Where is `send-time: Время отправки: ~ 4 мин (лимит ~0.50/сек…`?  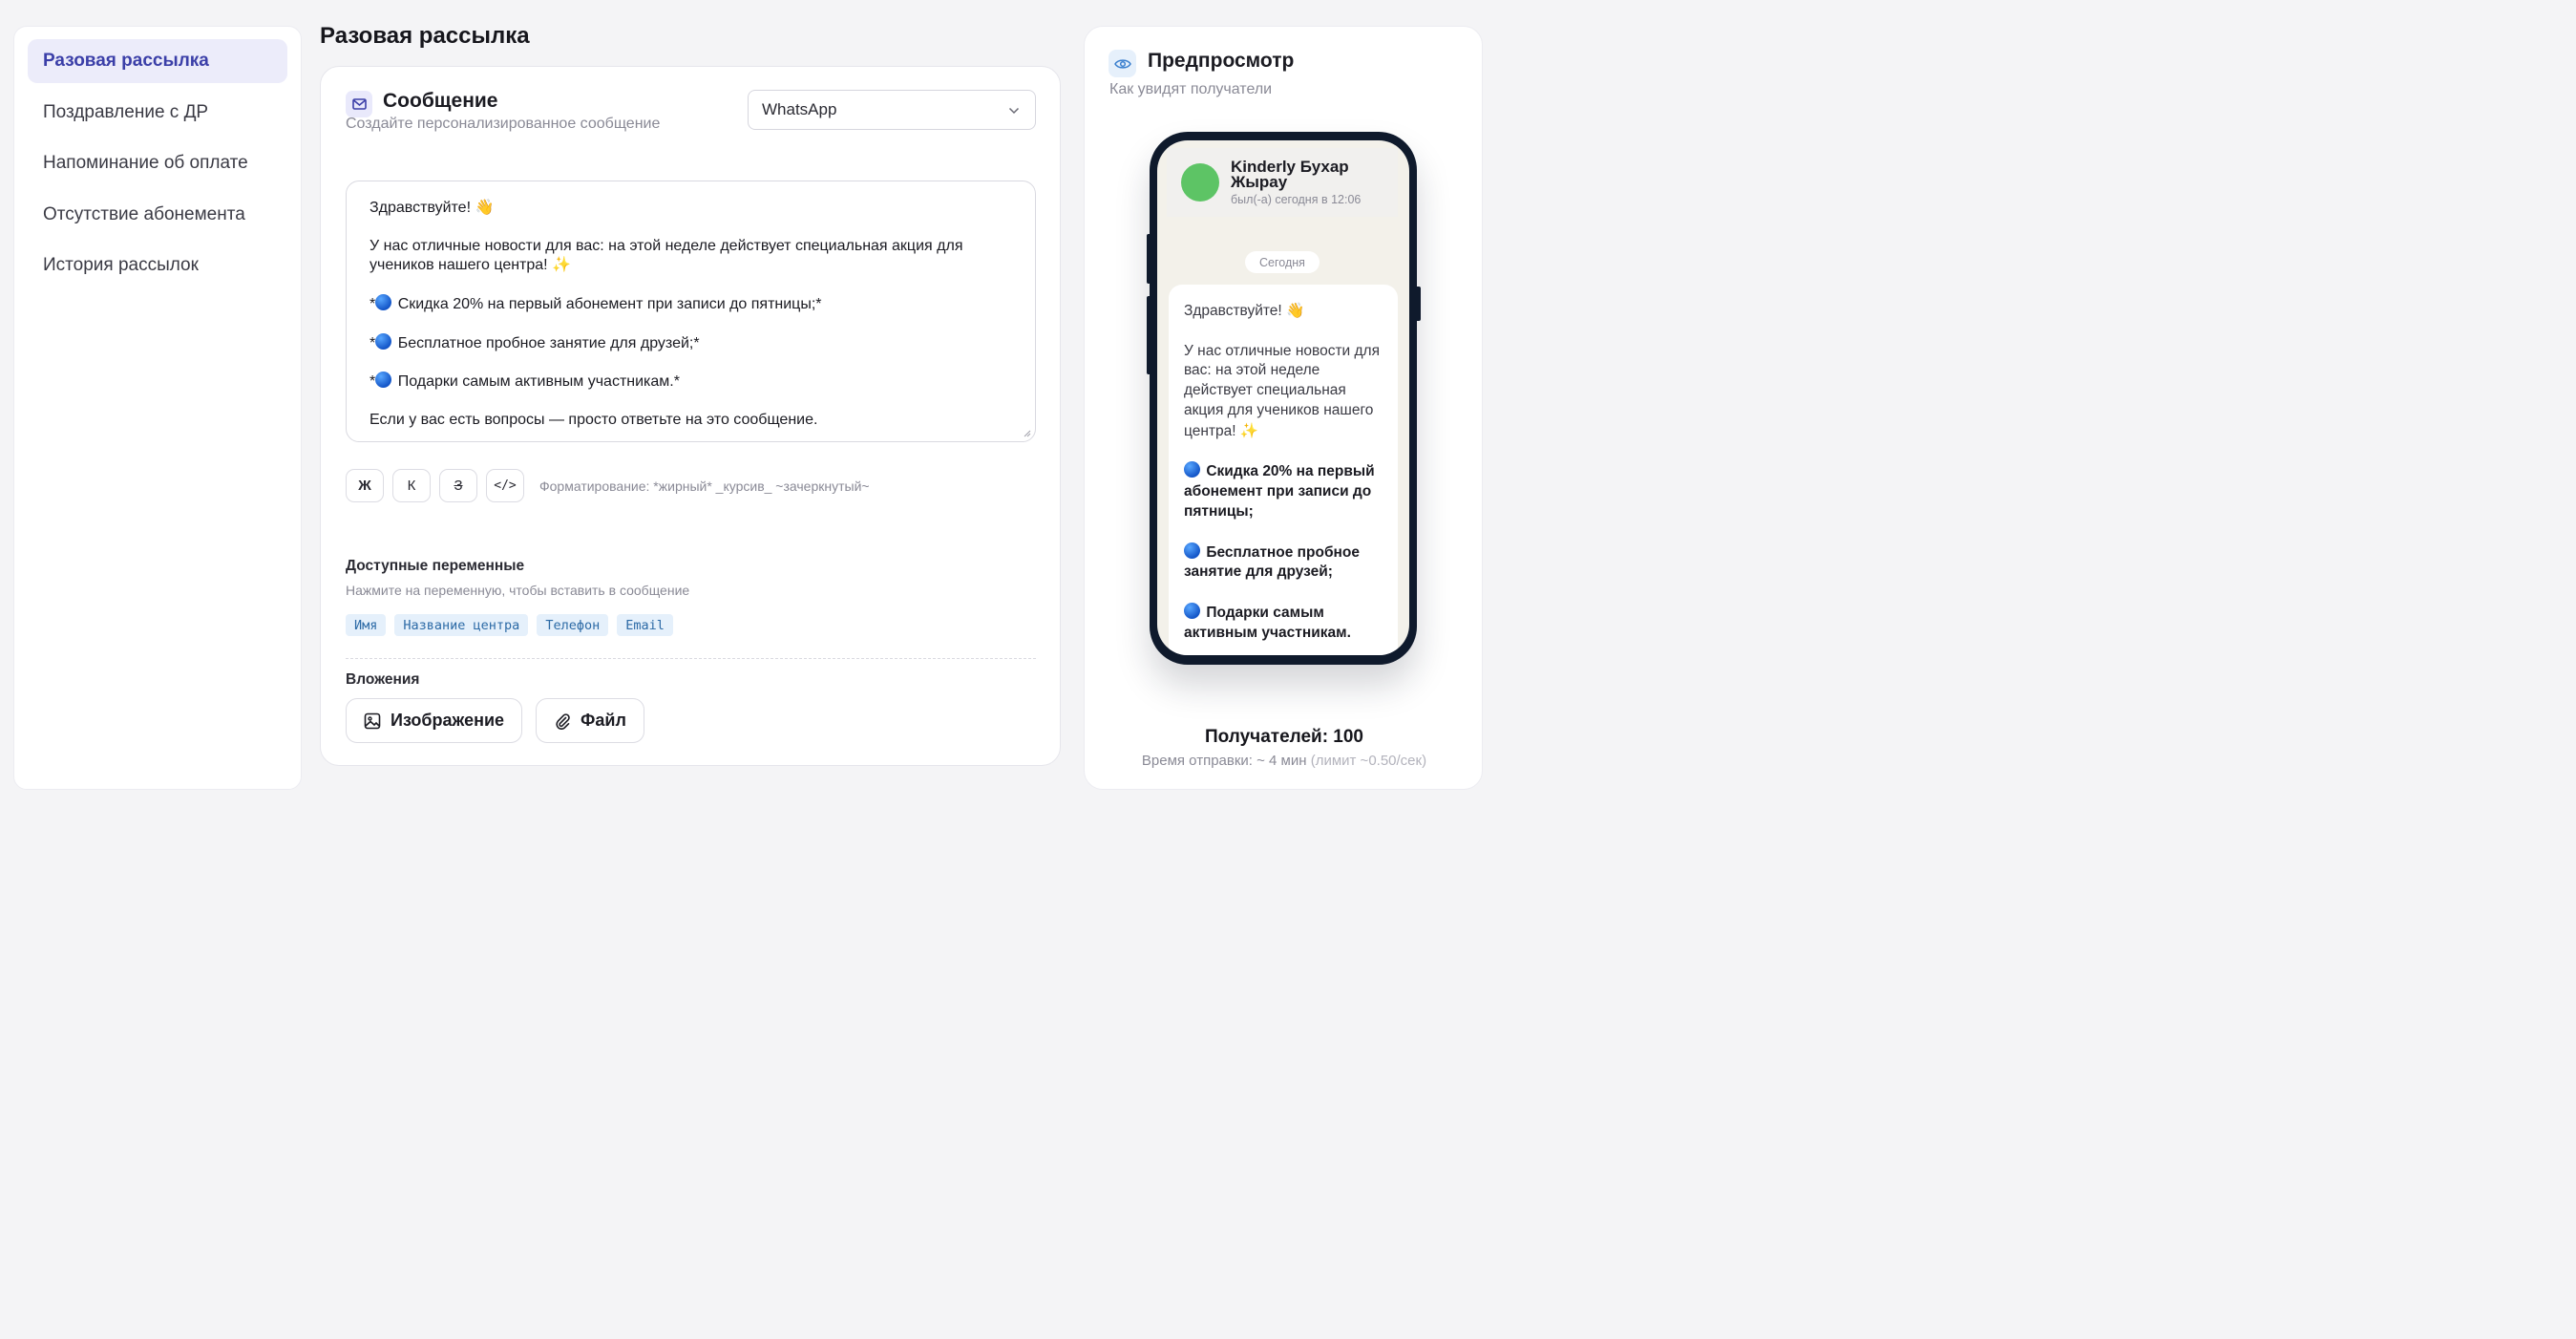 send-time: Время отправки: ~ 4 мин (лимит ~0.50/сек… is located at coordinates (1284, 761).